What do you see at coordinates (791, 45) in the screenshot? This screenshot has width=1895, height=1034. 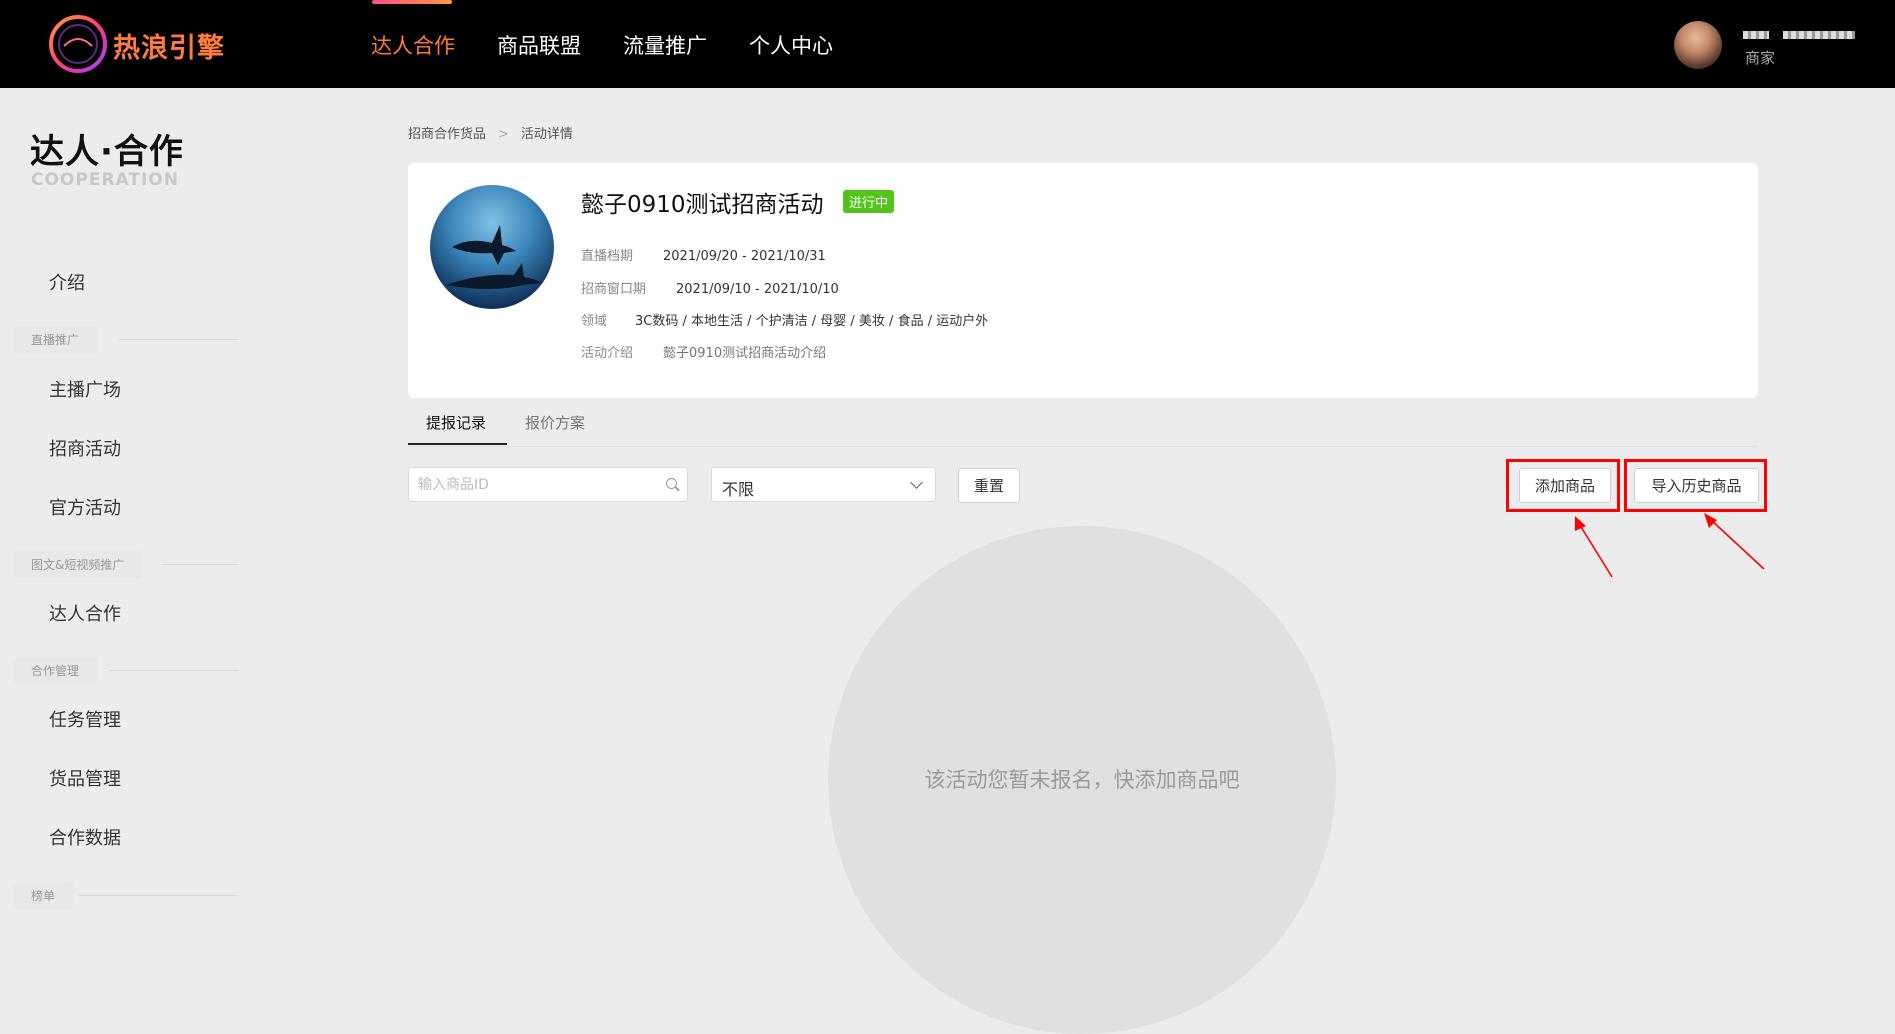 I see `nav-item-personal-center: 个人中心` at bounding box center [791, 45].